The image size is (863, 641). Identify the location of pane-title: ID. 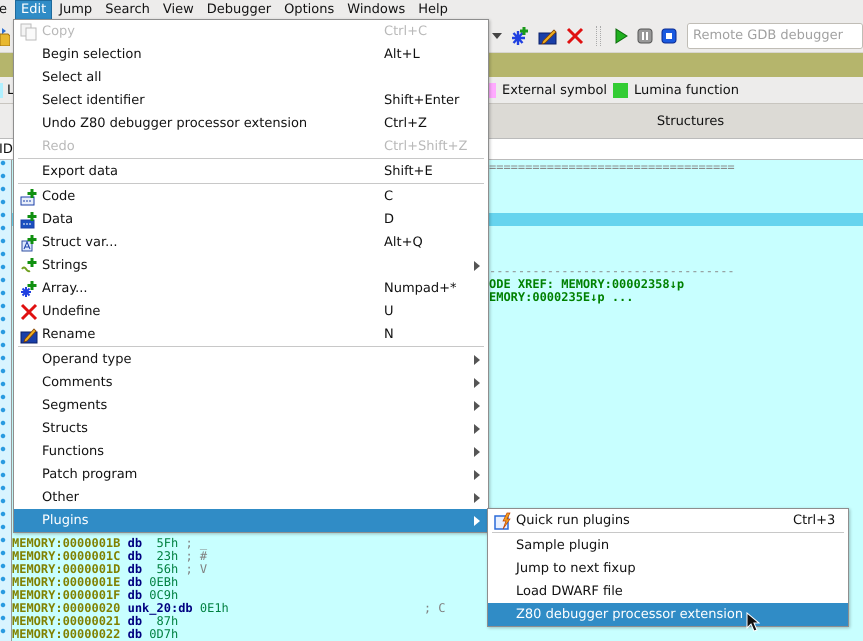
(6, 149).